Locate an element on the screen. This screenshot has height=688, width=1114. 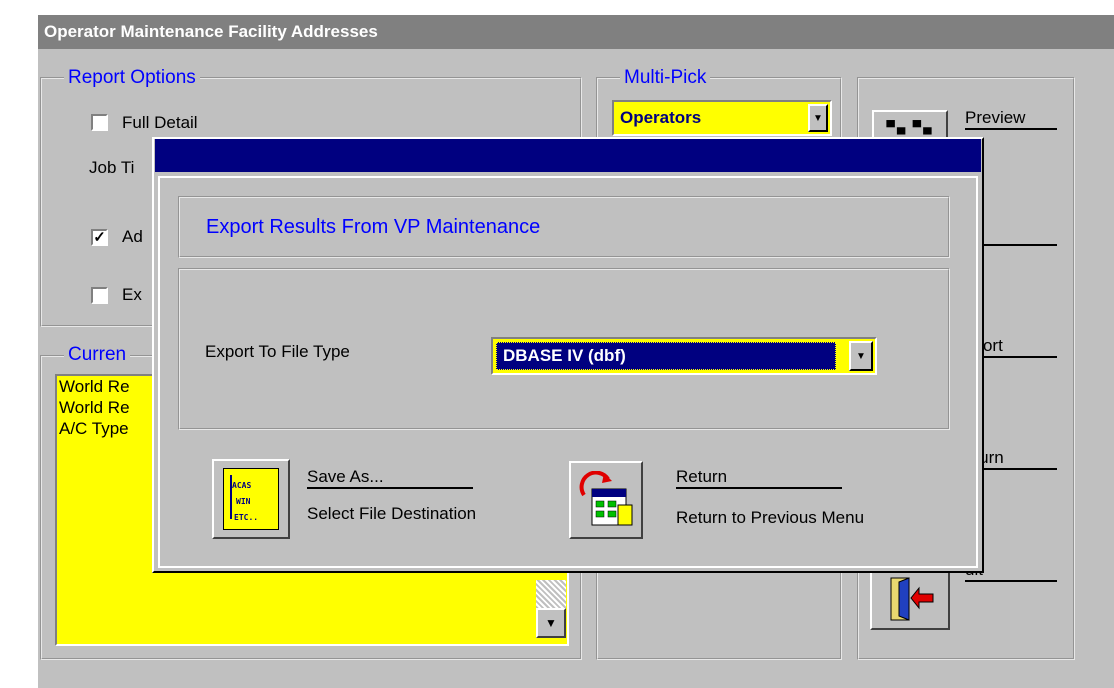
return-button is located at coordinates (606, 500).